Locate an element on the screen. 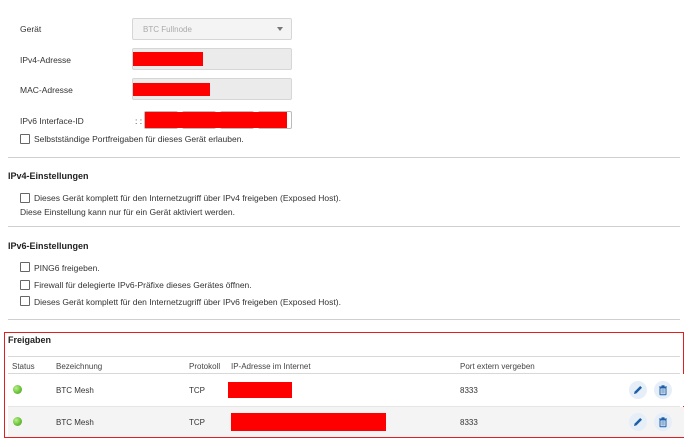 The image size is (690, 447). geraet-label: Gerät is located at coordinates (31, 29).